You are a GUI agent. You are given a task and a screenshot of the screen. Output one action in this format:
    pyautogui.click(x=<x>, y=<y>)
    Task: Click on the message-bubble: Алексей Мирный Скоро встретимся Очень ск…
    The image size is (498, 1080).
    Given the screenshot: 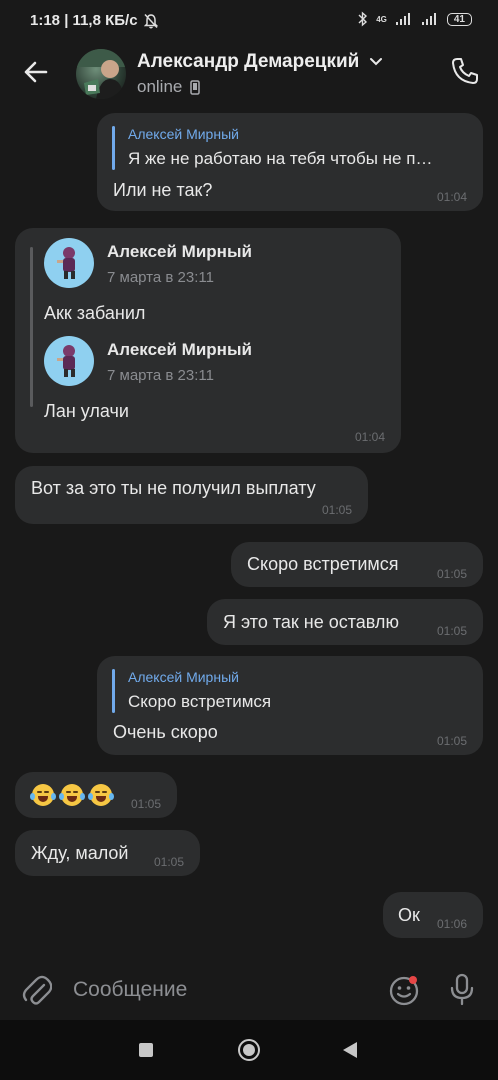 What is the action you would take?
    pyautogui.click(x=290, y=705)
    